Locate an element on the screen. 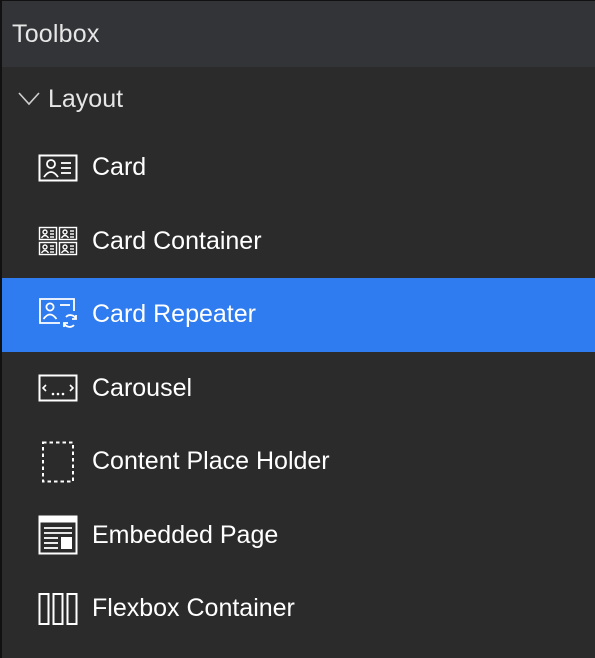 Image resolution: width=595 pixels, height=658 pixels. carousel-icon is located at coordinates (58, 388).